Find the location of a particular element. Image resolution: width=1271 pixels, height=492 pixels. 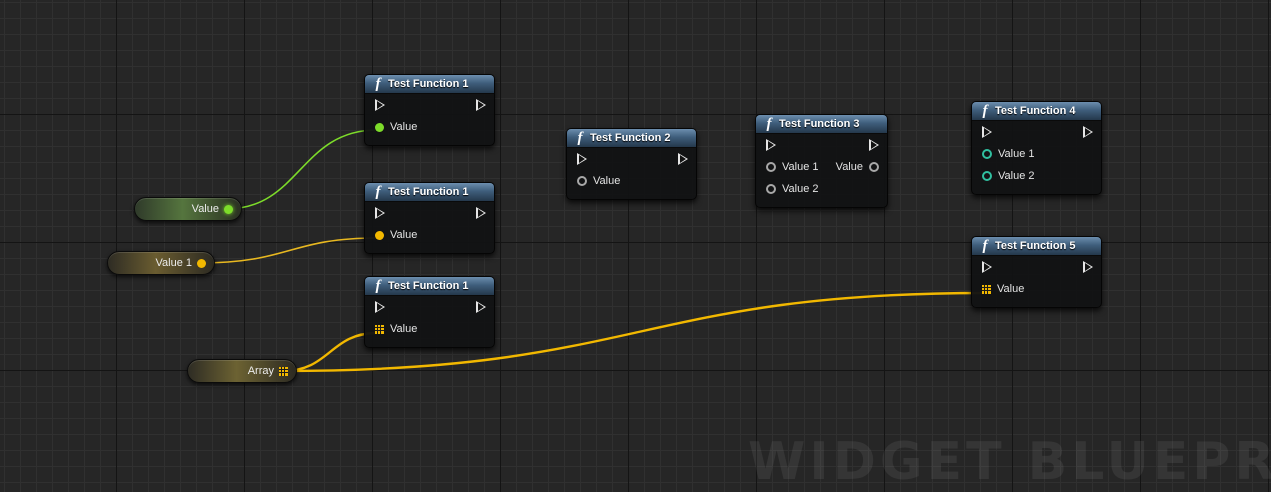

node-title: Test Function 4 is located at coordinates (1035, 111).